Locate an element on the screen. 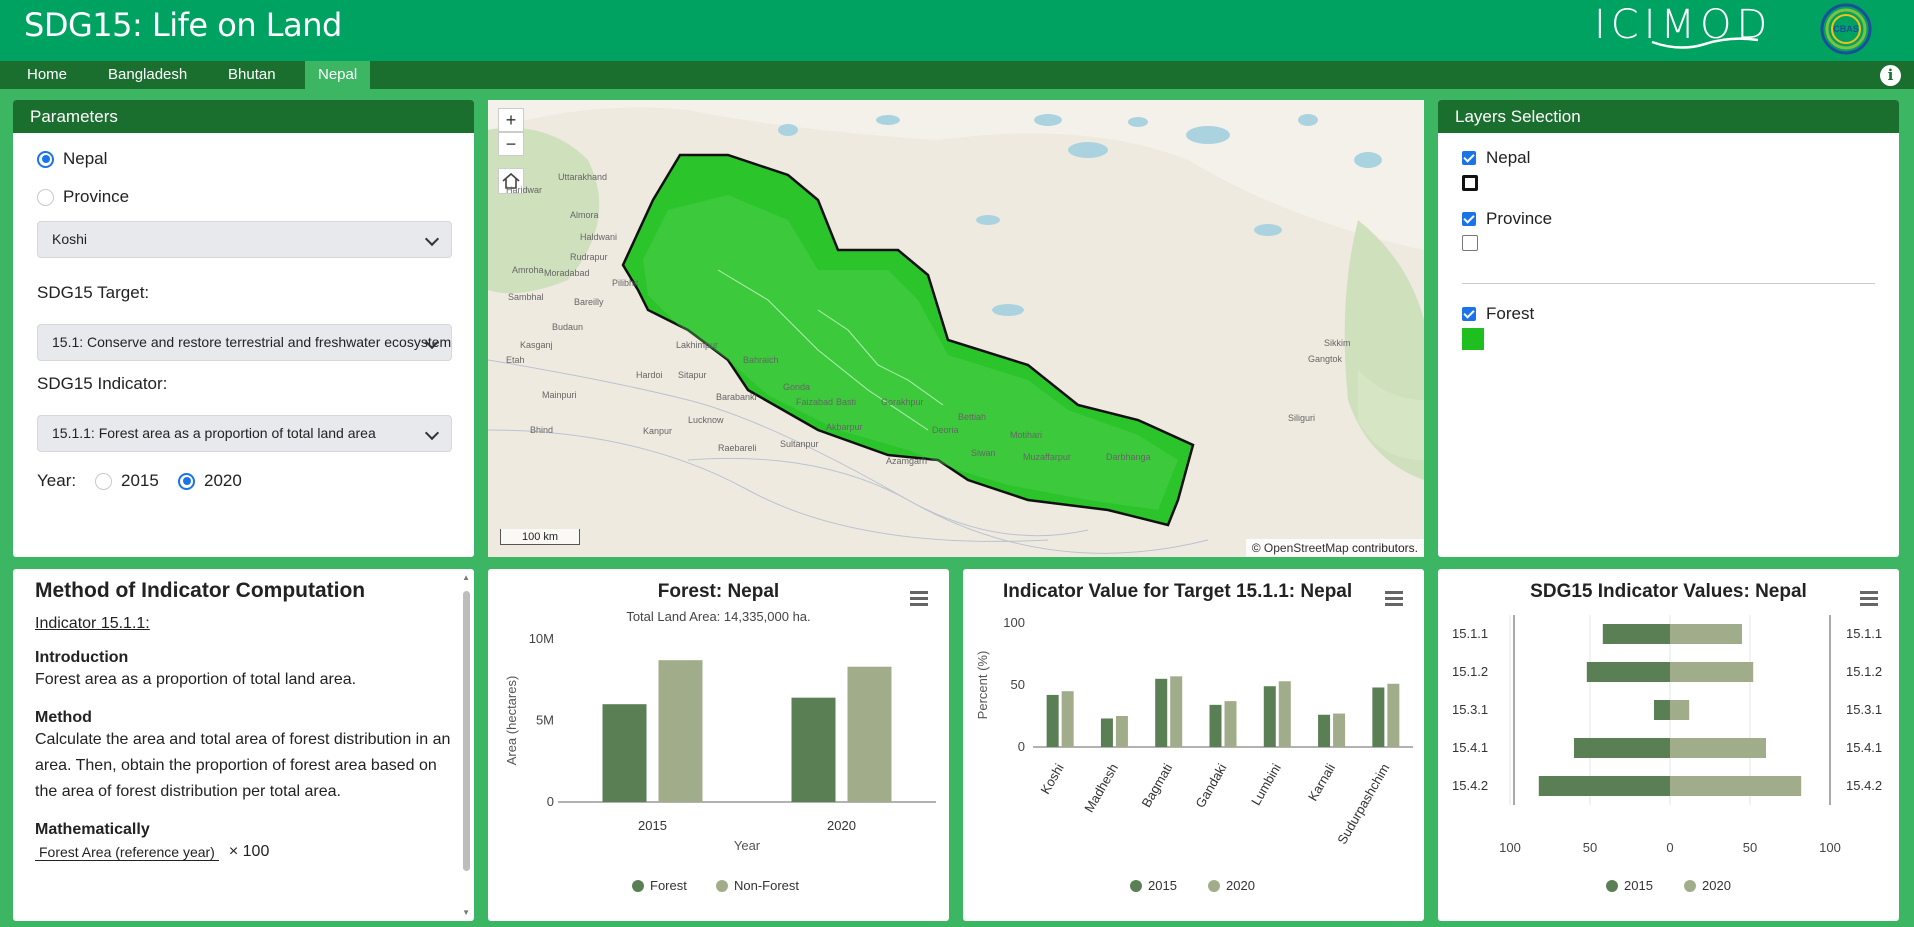  app-title: SDG15: Life on Land is located at coordinates (183, 25).